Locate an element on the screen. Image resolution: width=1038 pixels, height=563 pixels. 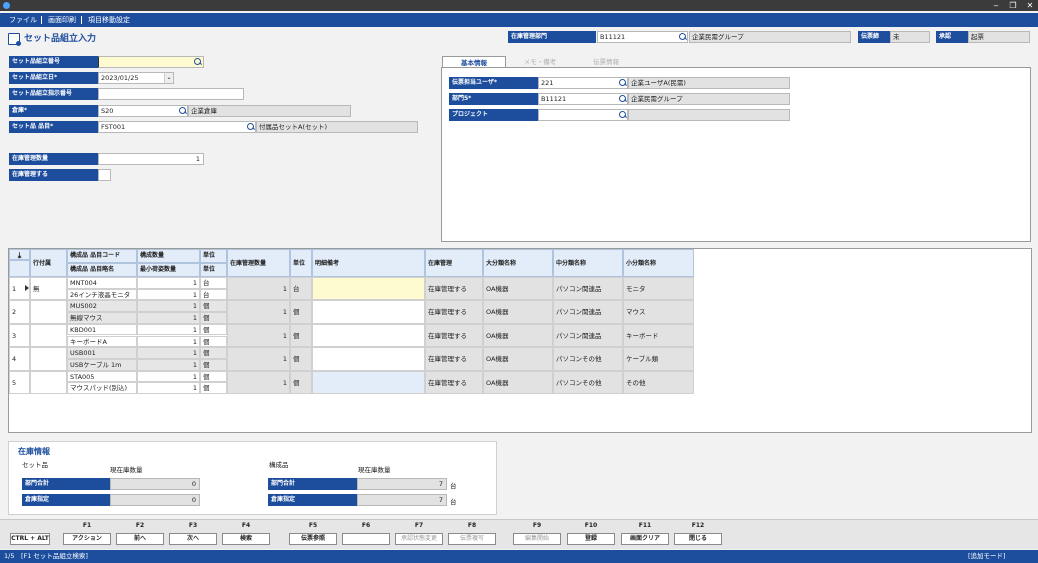
header-stock-unit: 単位 is located at coordinates (301, 263).